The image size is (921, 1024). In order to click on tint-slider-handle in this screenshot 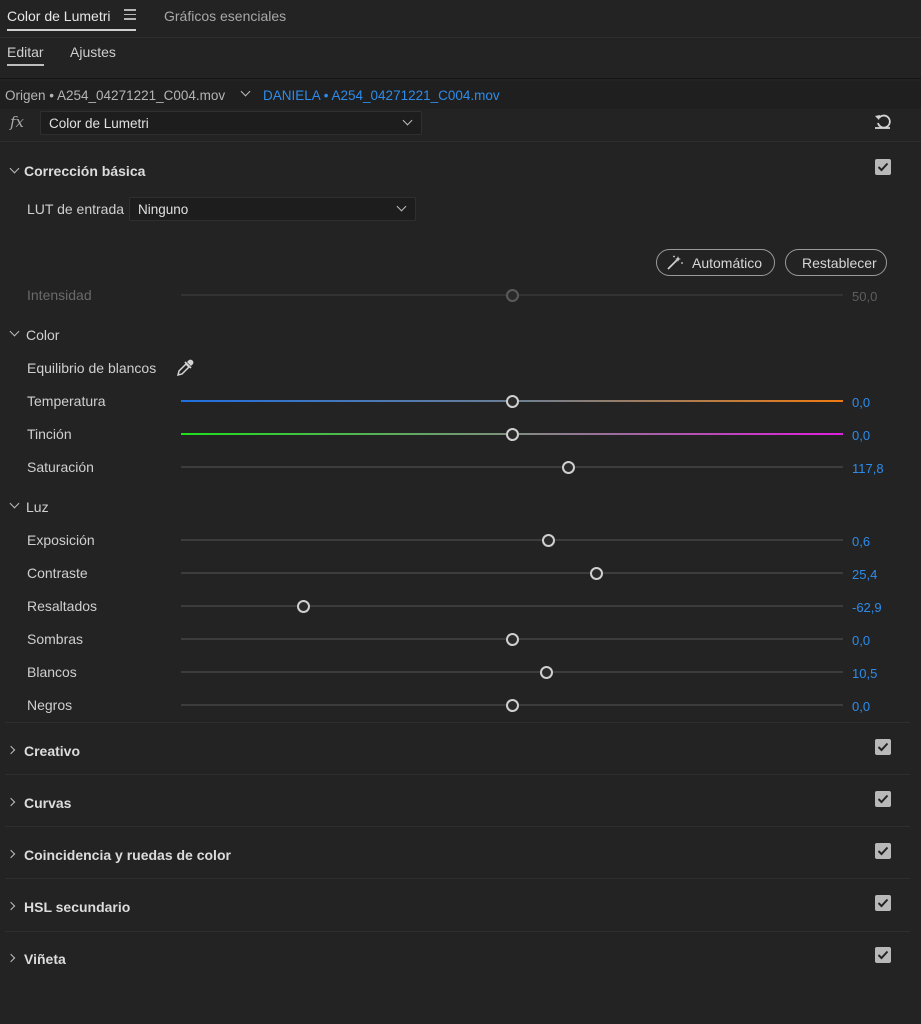, I will do `click(512, 434)`.